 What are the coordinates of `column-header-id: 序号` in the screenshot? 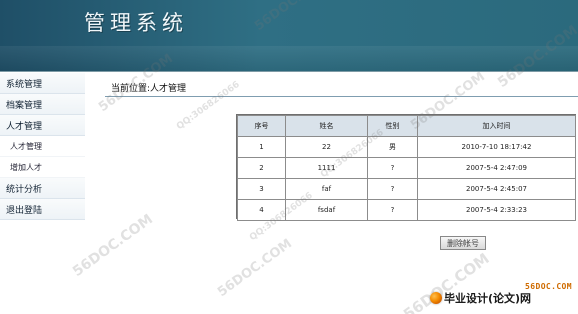 It's located at (261, 126).